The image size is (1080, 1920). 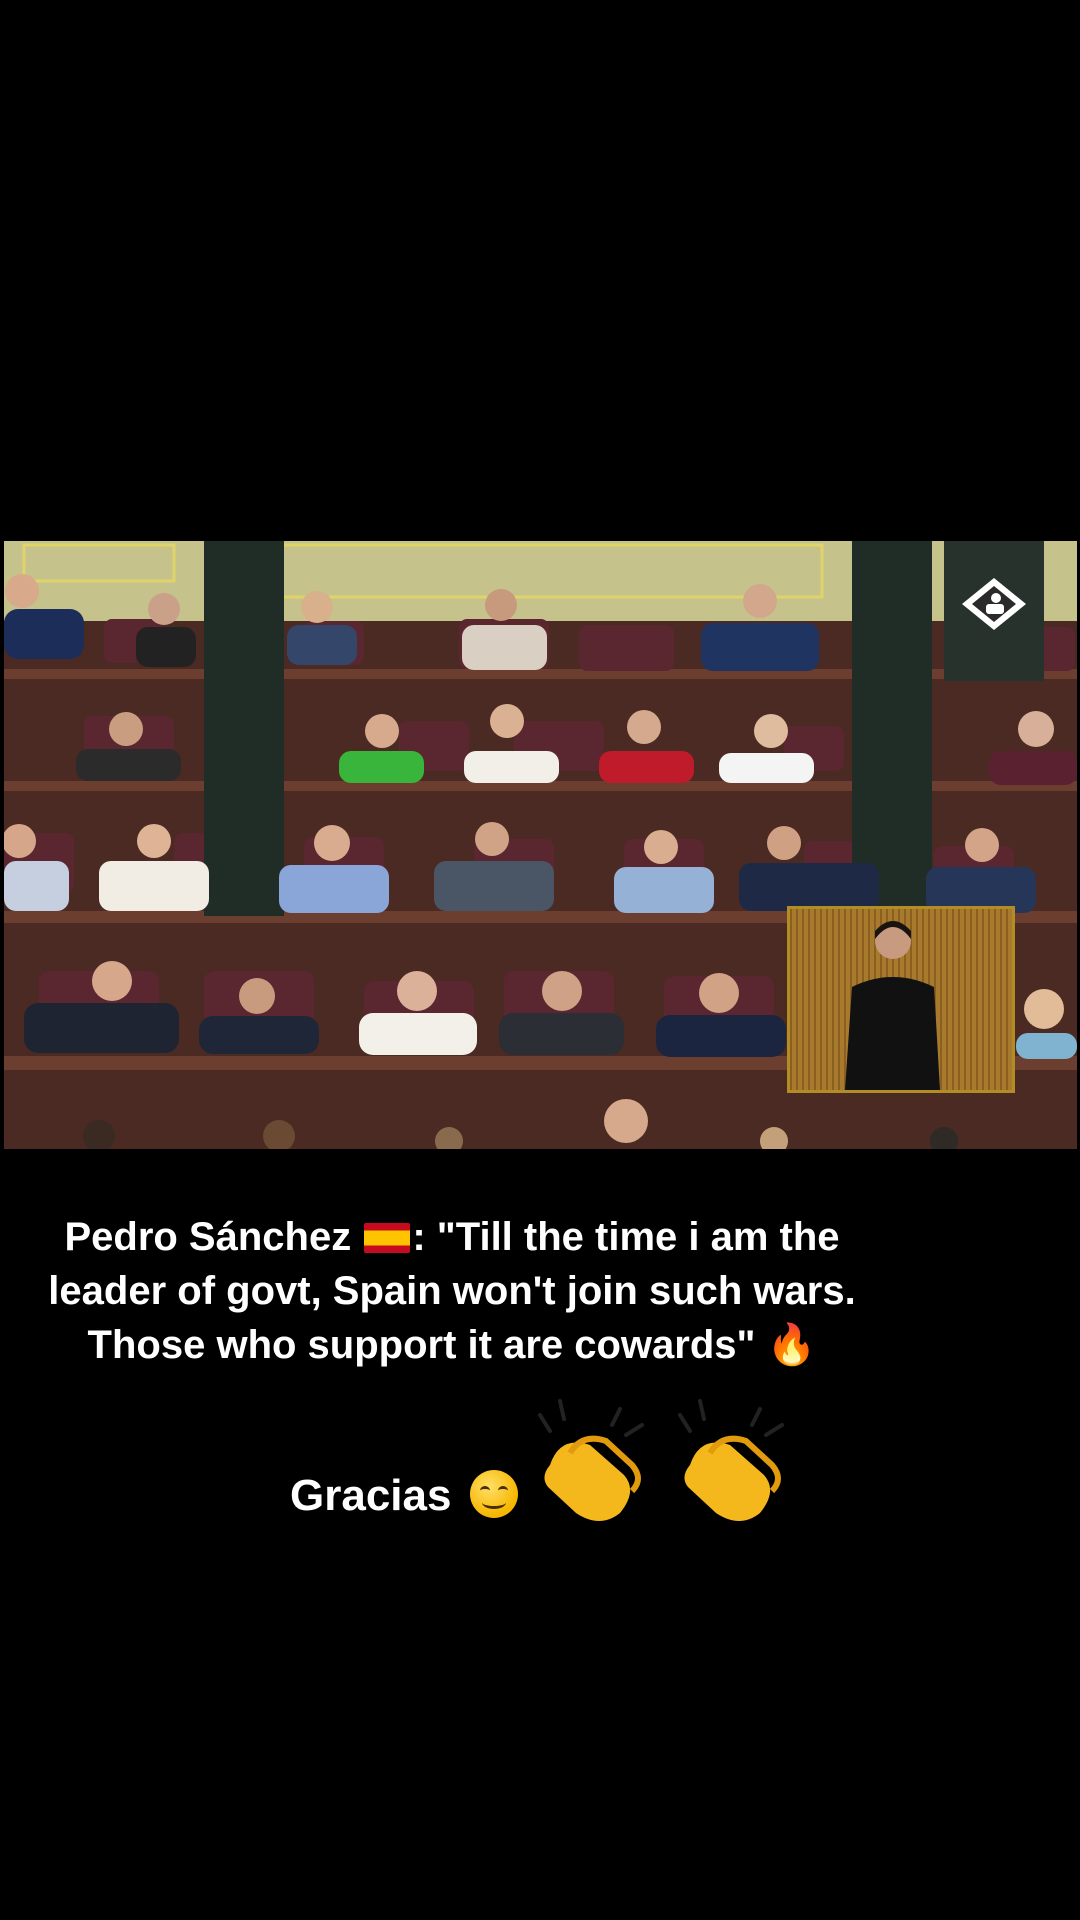 What do you see at coordinates (387, 1238) in the screenshot?
I see `spain-flag-icon` at bounding box center [387, 1238].